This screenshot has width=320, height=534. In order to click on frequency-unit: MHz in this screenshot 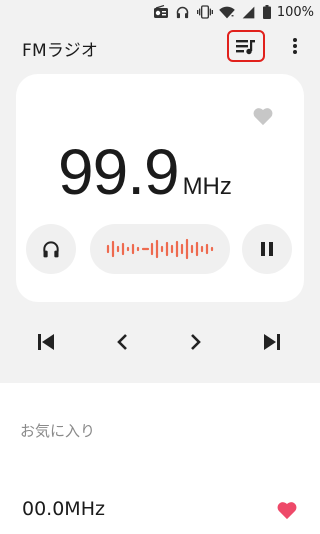, I will do `click(207, 186)`.